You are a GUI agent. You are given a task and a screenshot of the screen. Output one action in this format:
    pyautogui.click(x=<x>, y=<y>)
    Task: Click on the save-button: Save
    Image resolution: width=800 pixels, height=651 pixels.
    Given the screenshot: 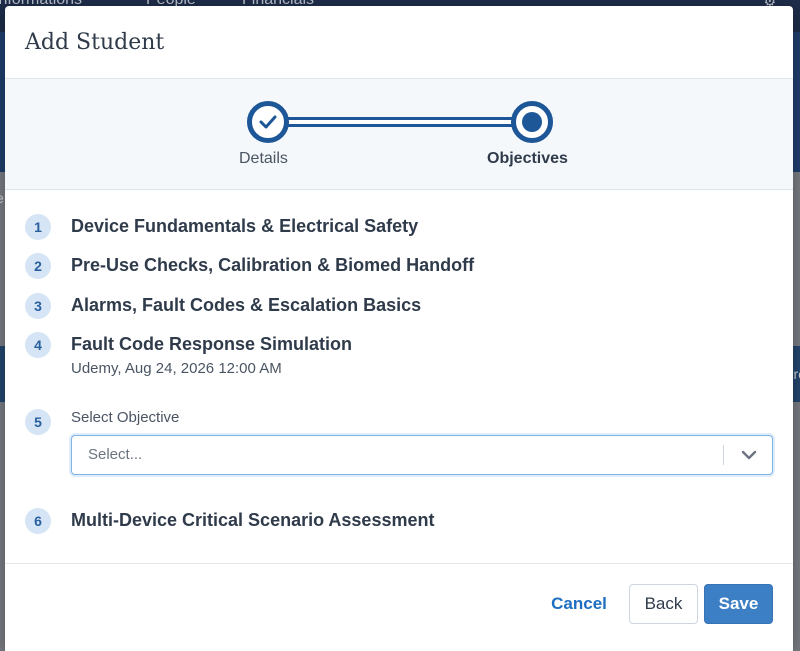 What is the action you would take?
    pyautogui.click(x=738, y=604)
    